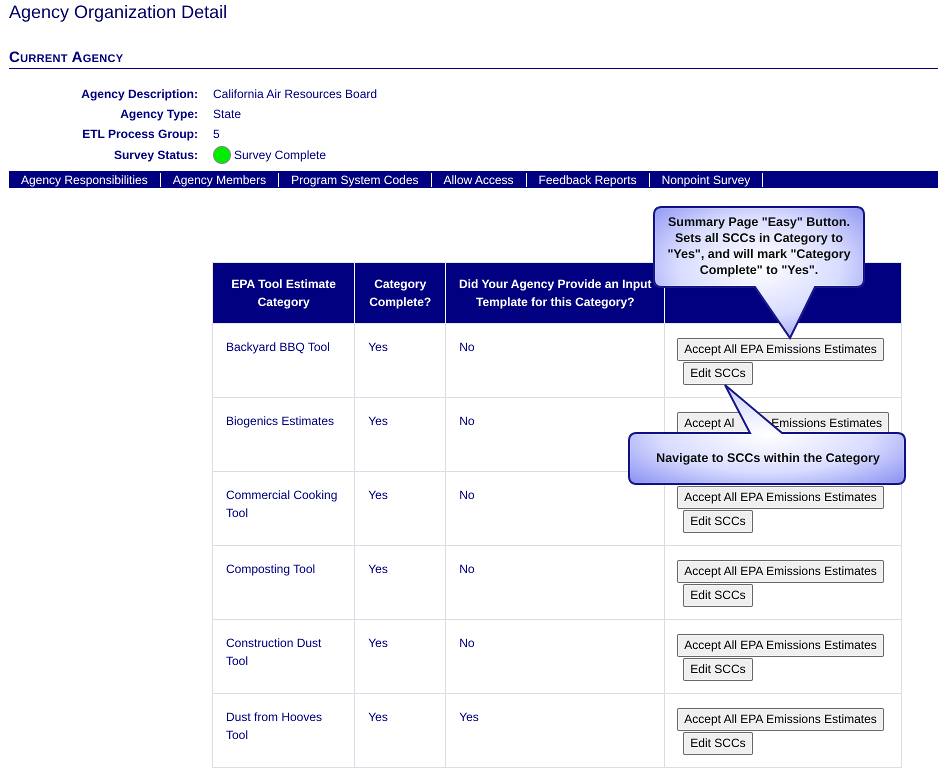 The image size is (938, 768). What do you see at coordinates (707, 179) in the screenshot?
I see `nav-link: Nonpoint Survey` at bounding box center [707, 179].